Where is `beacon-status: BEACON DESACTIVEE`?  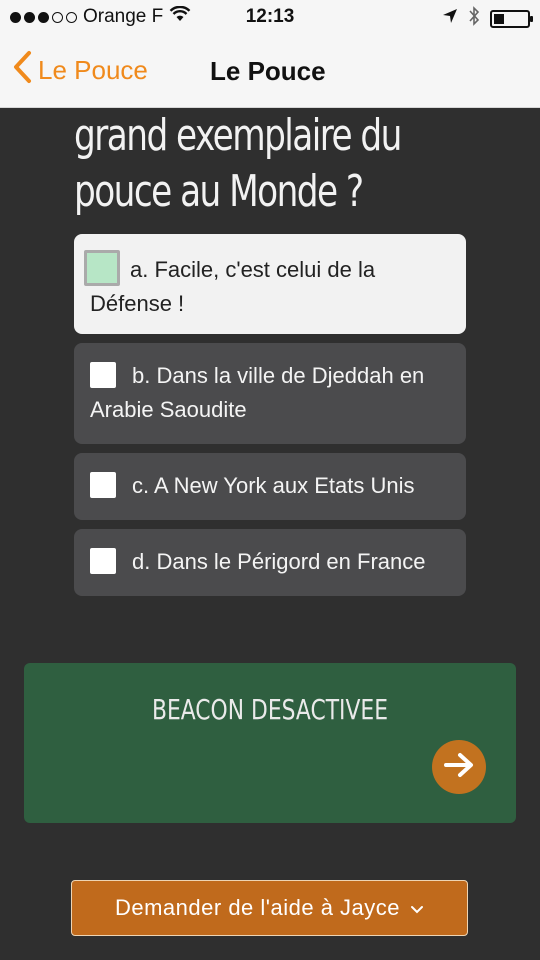
beacon-status: BEACON DESACTIVEE is located at coordinates (270, 709).